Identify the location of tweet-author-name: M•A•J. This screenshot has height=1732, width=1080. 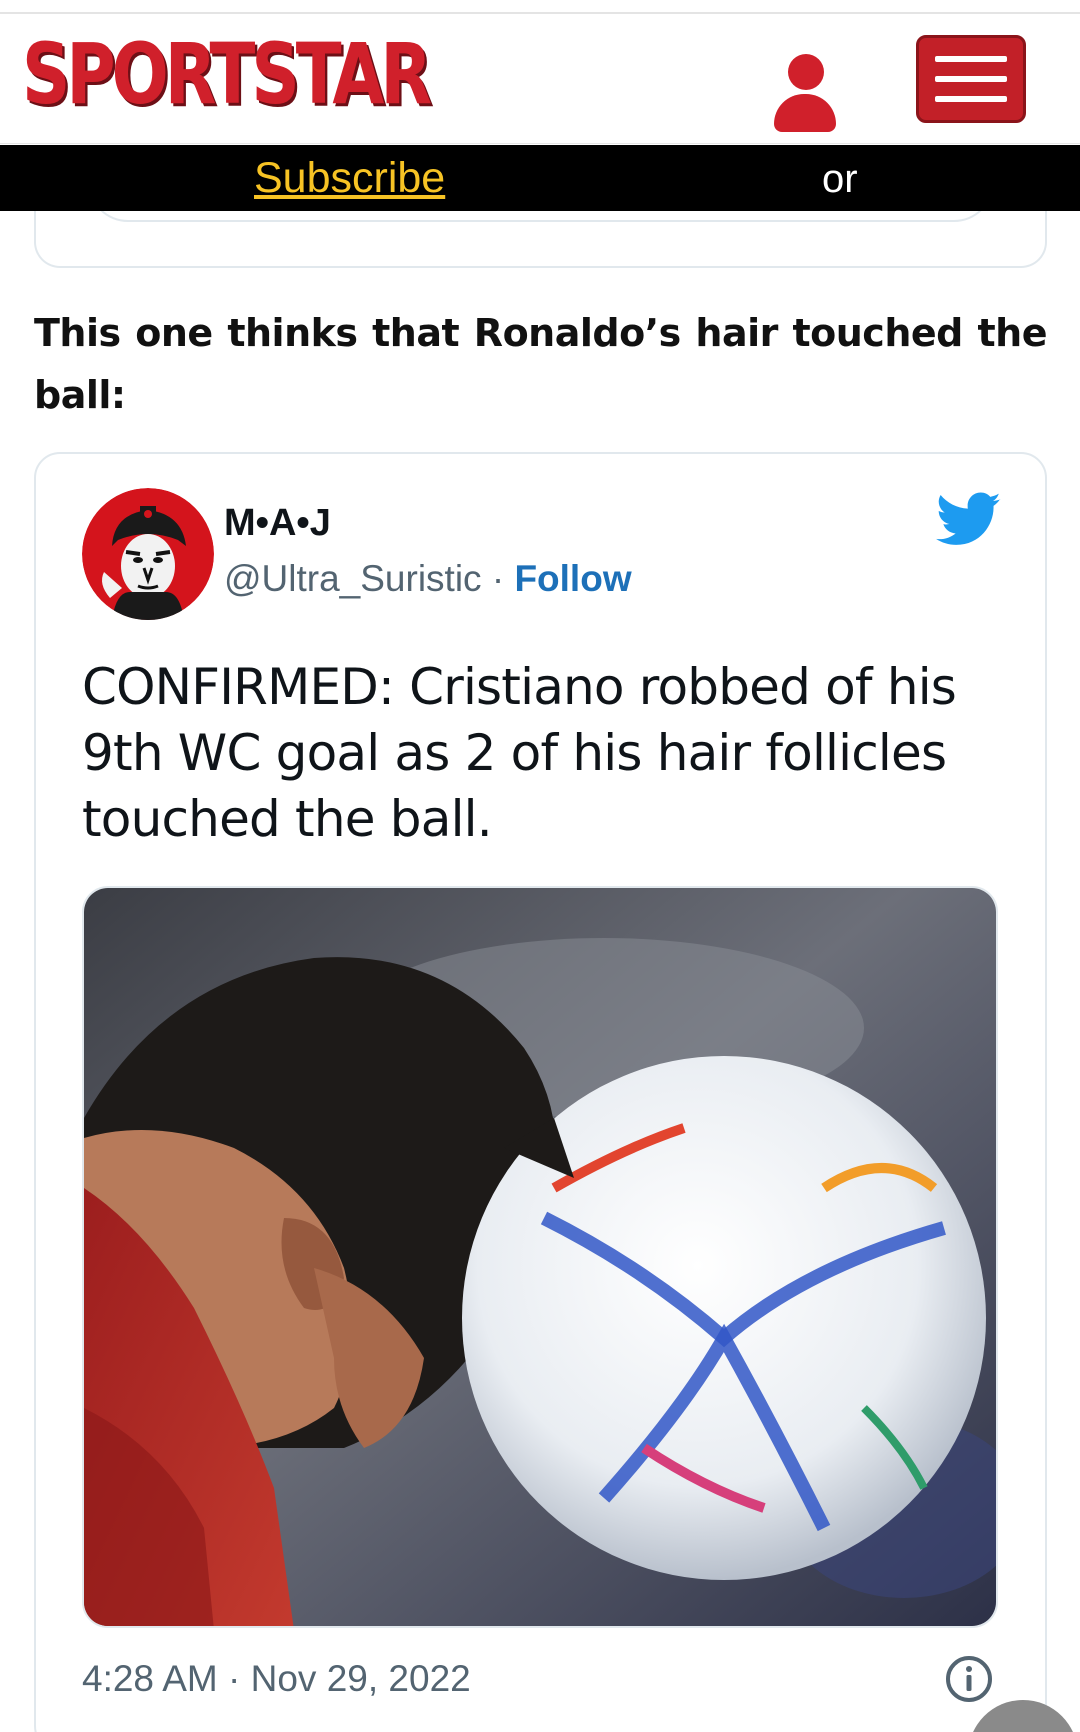
(277, 523).